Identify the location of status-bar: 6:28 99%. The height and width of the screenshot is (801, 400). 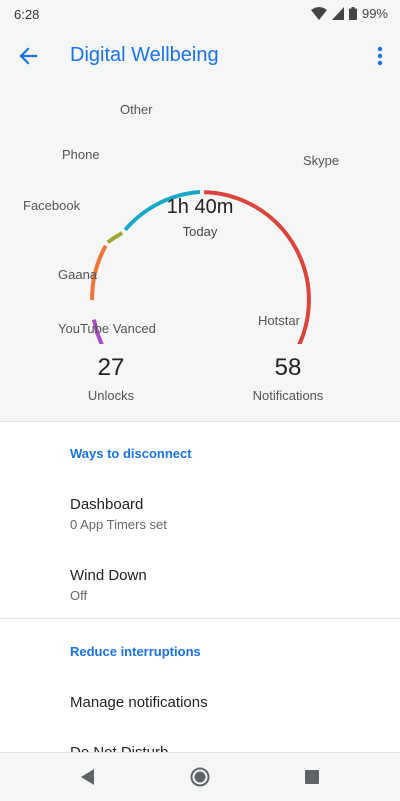
(200, 14).